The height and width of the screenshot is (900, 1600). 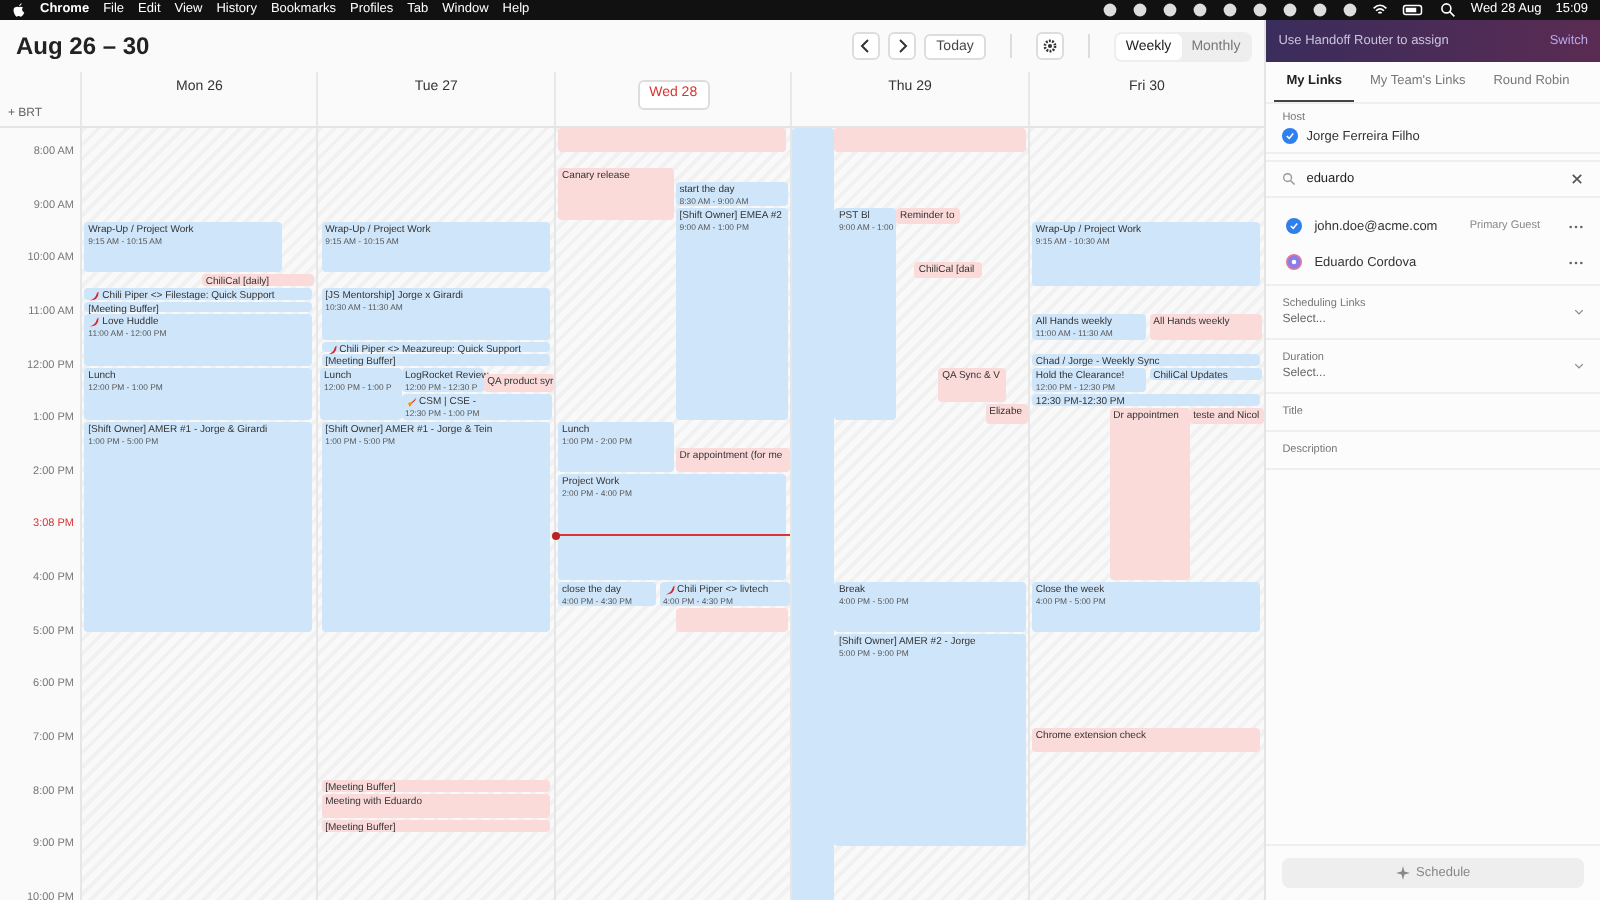 I want to click on previous-week-button, so click(x=866, y=46).